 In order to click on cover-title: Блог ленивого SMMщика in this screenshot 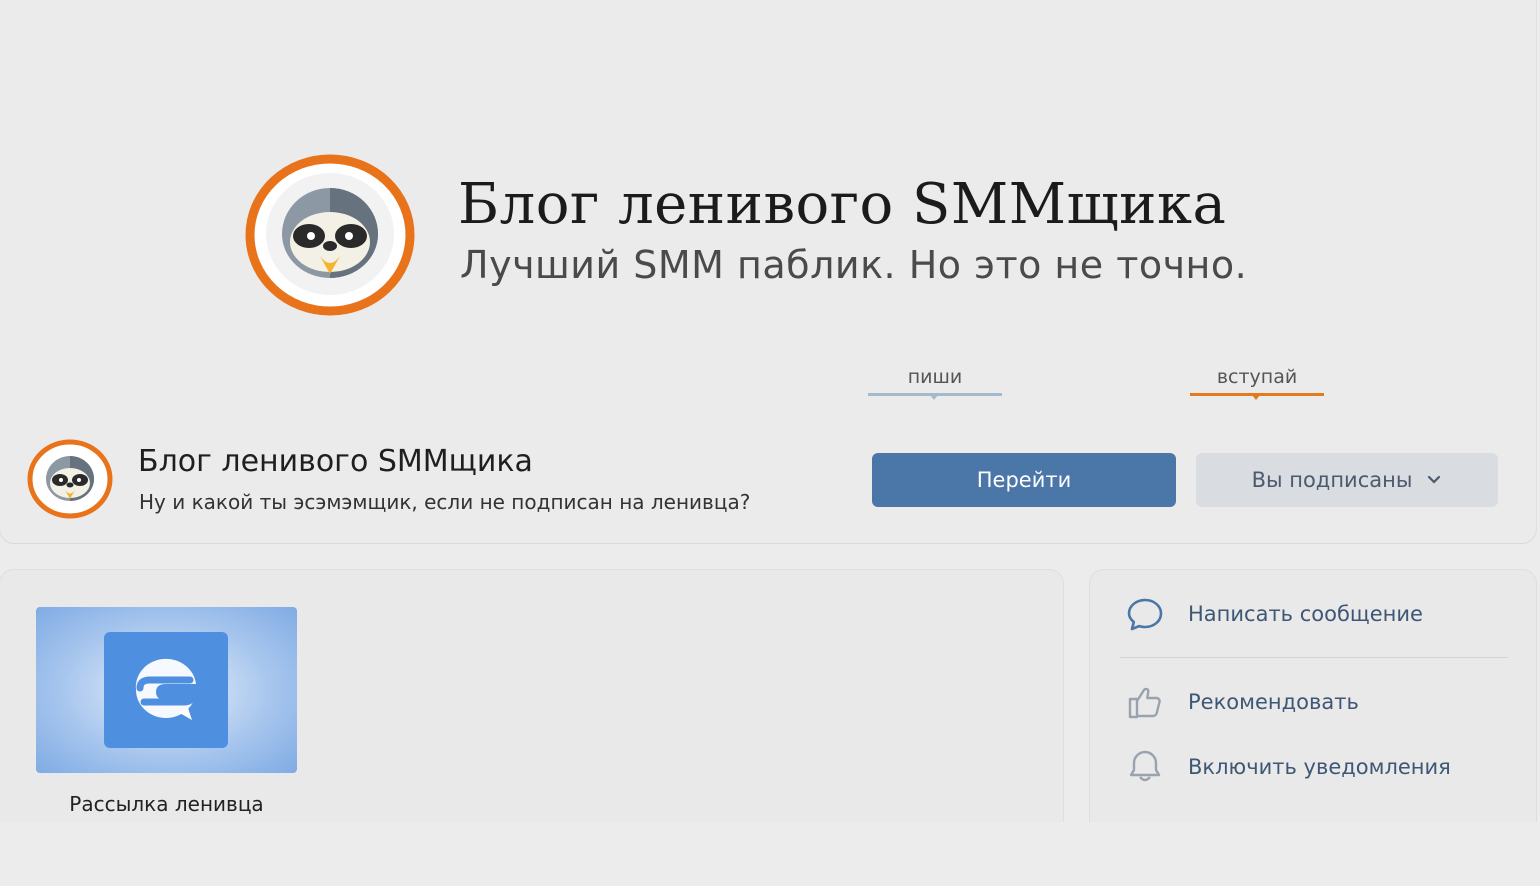, I will do `click(842, 204)`.